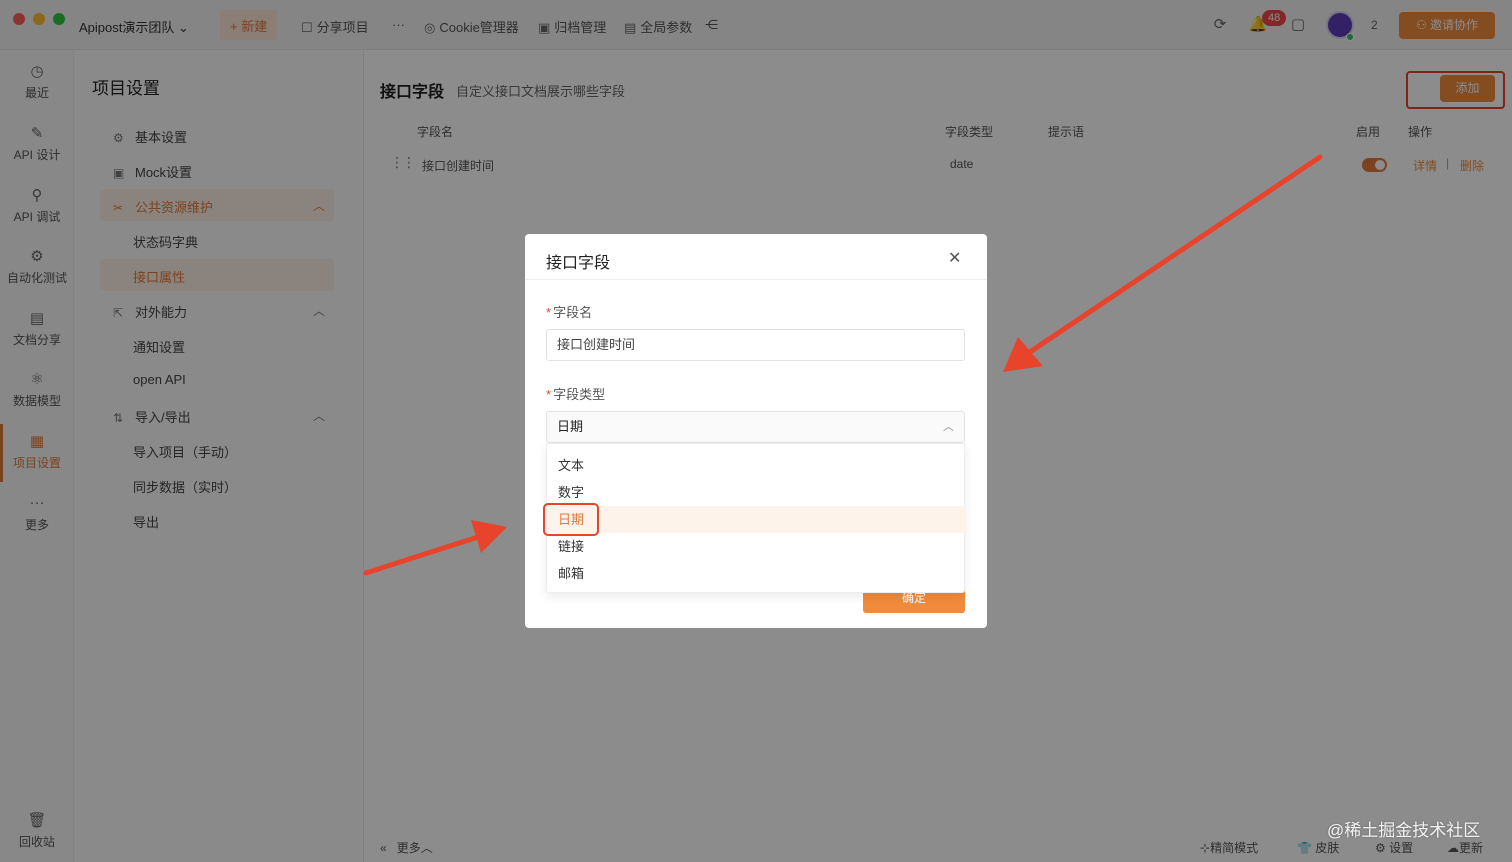  I want to click on chevron-up-icon: ︿, so click(948, 427).